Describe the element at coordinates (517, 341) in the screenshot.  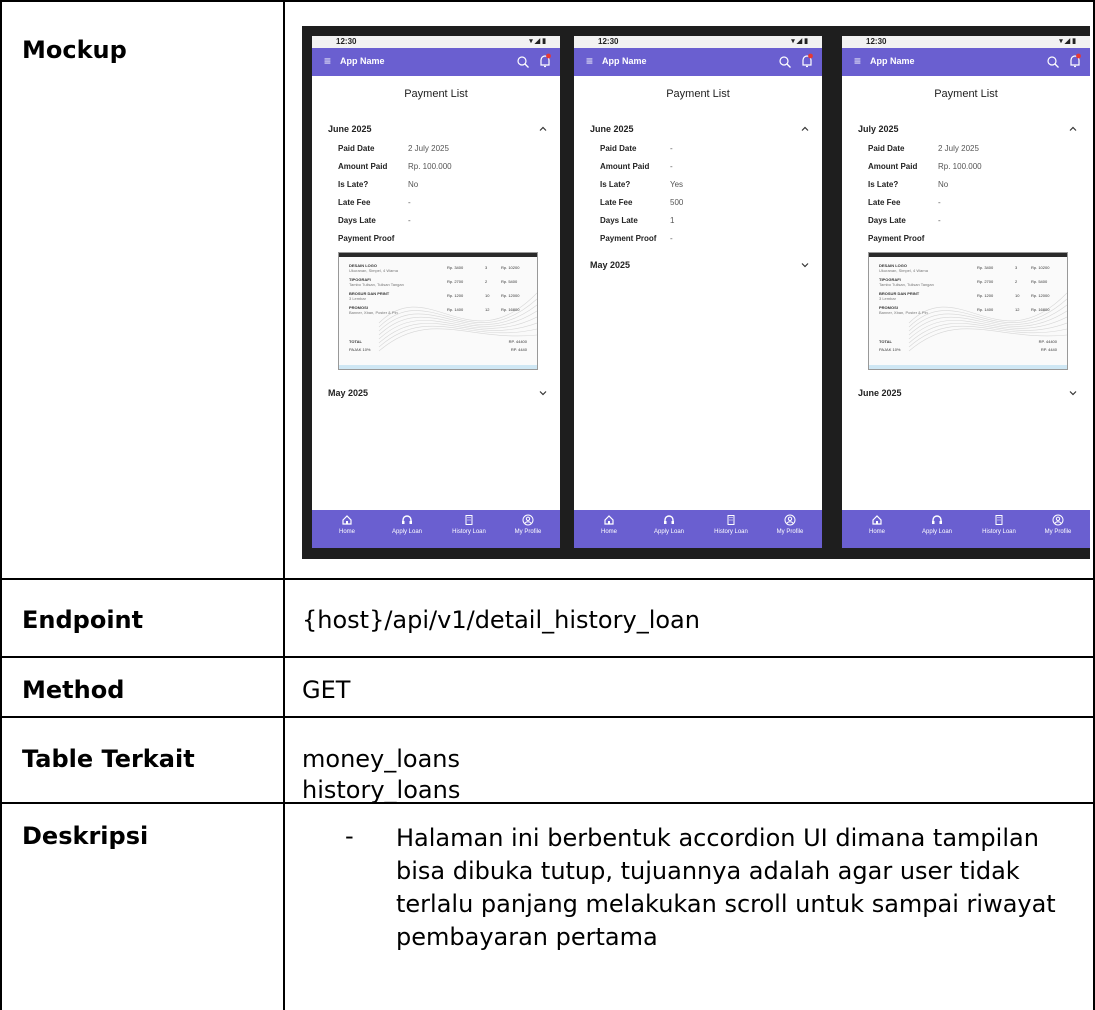
I see `proof-total-value: RP. 44400` at that location.